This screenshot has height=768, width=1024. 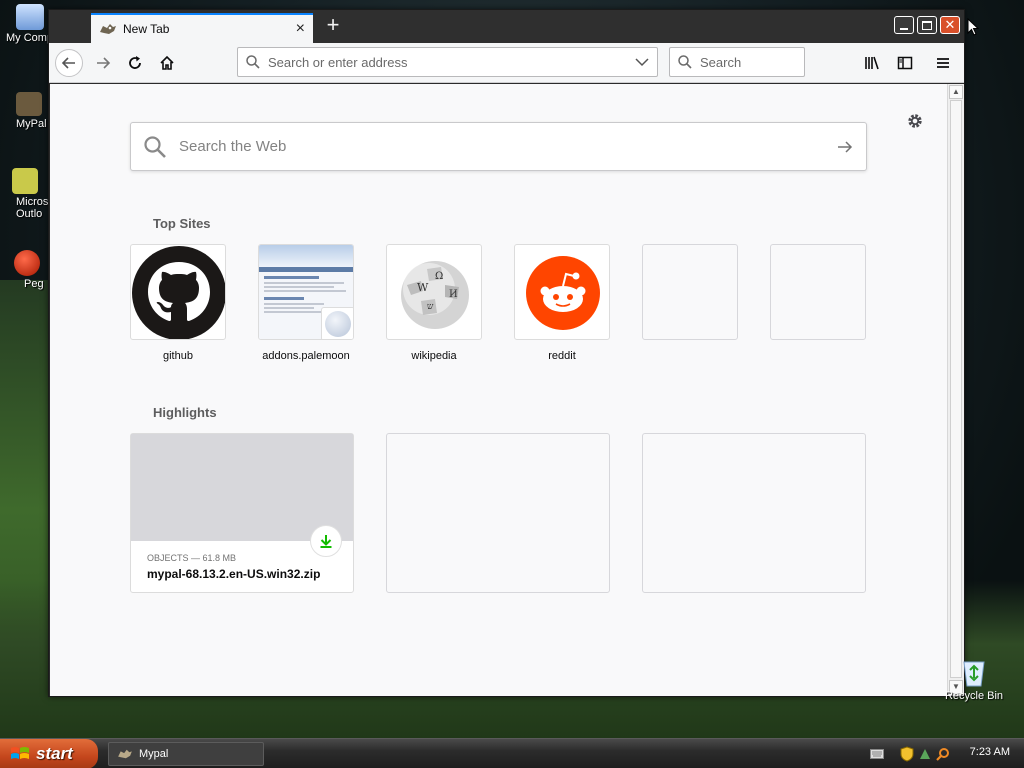 I want to click on svg-text: Ω, so click(x=439, y=276).